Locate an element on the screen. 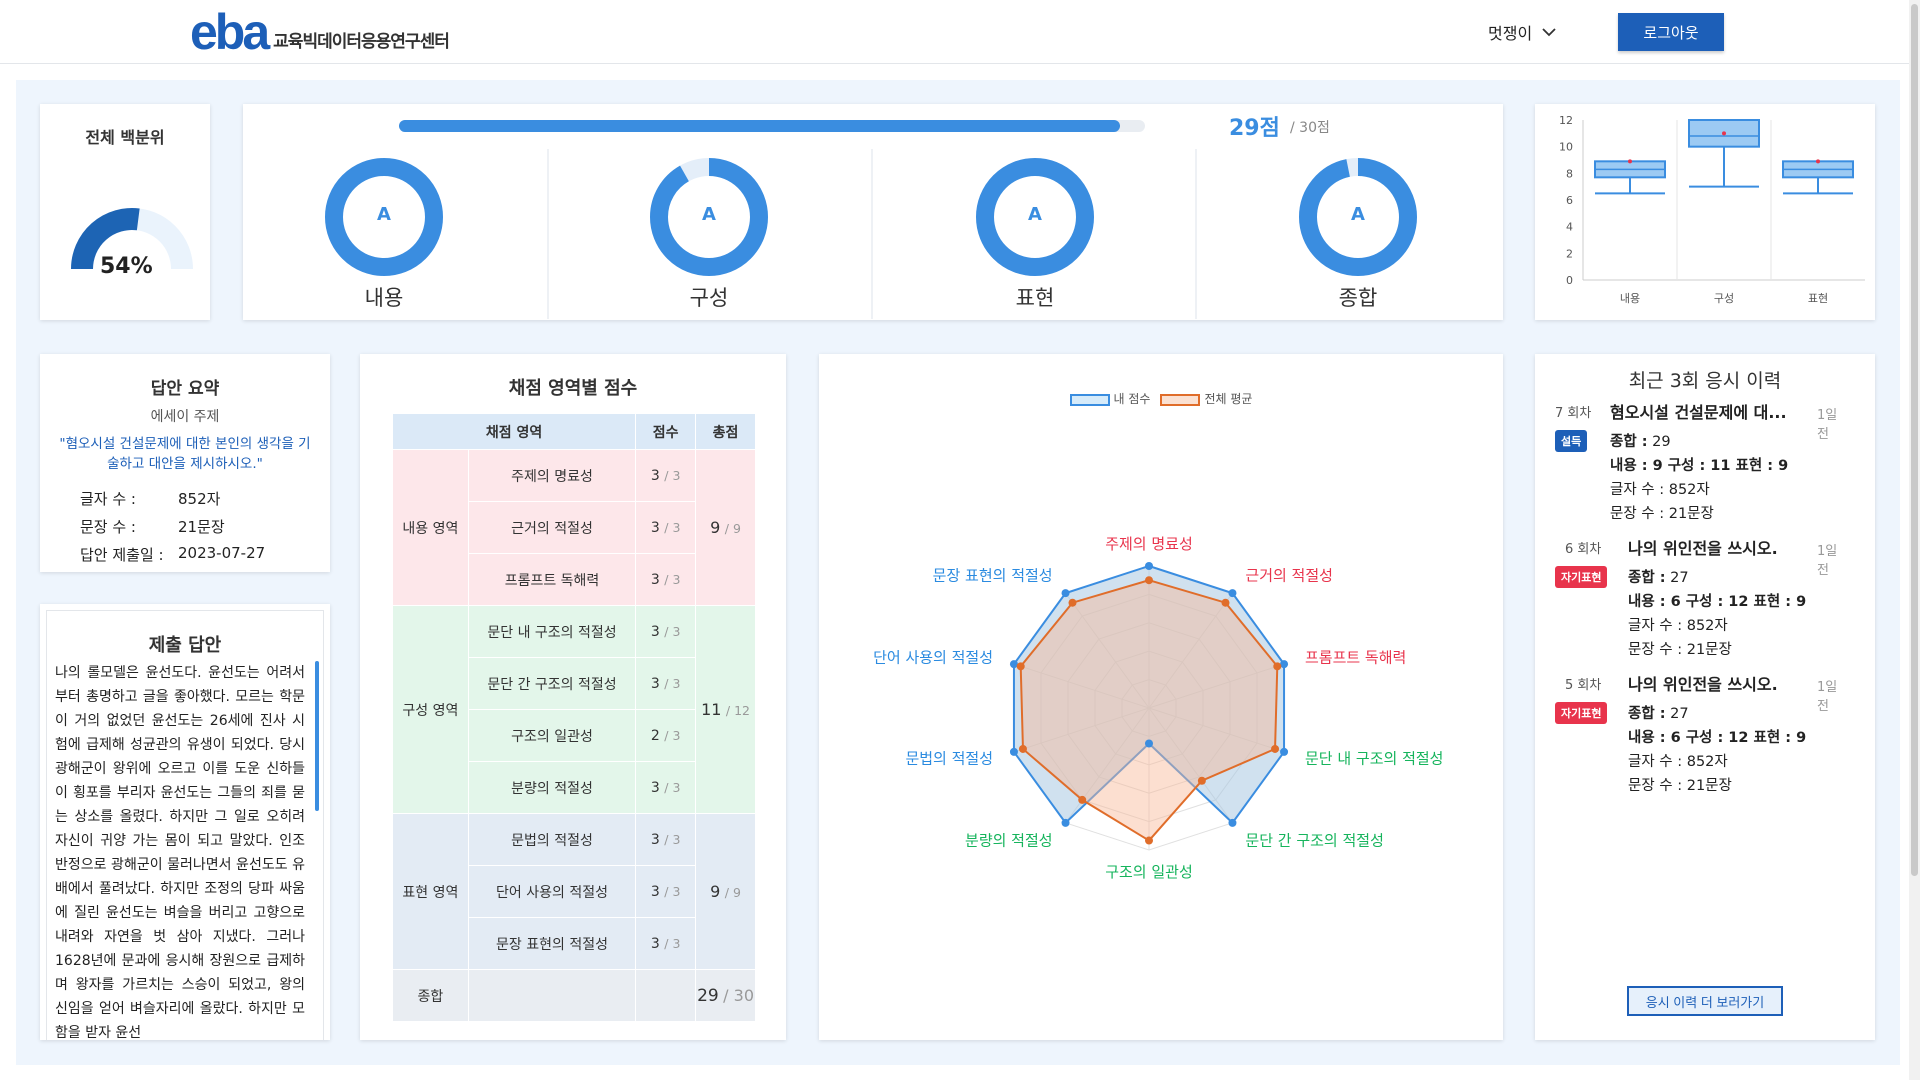 The image size is (1920, 1080). history-chars: 글자 수 : 852자 is located at coordinates (1678, 626).